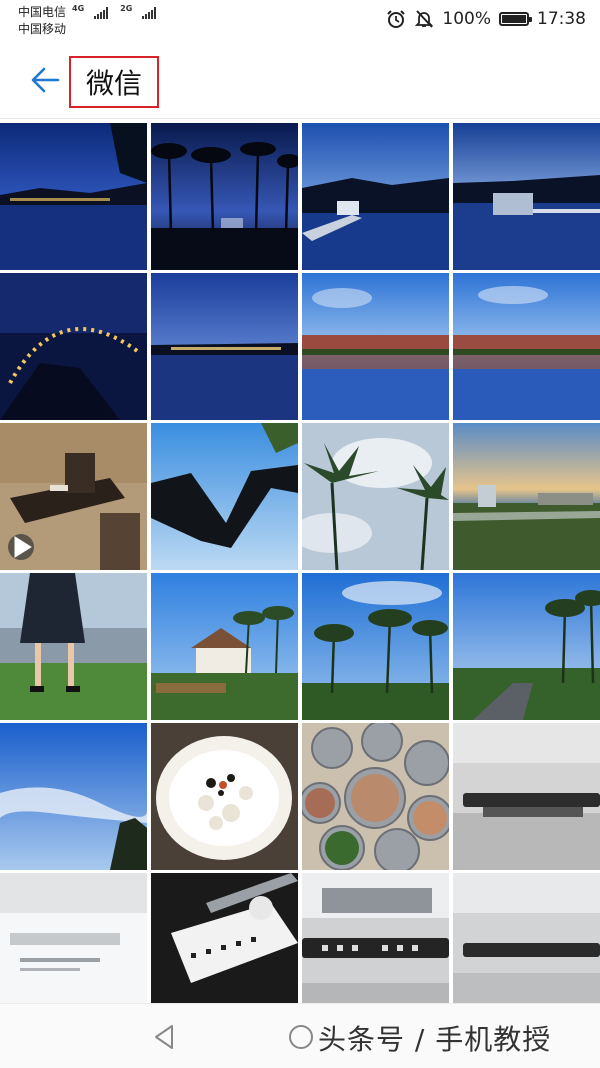 The height and width of the screenshot is (1068, 600). What do you see at coordinates (466, 19) in the screenshot?
I see `battery-percent: 100%` at bounding box center [466, 19].